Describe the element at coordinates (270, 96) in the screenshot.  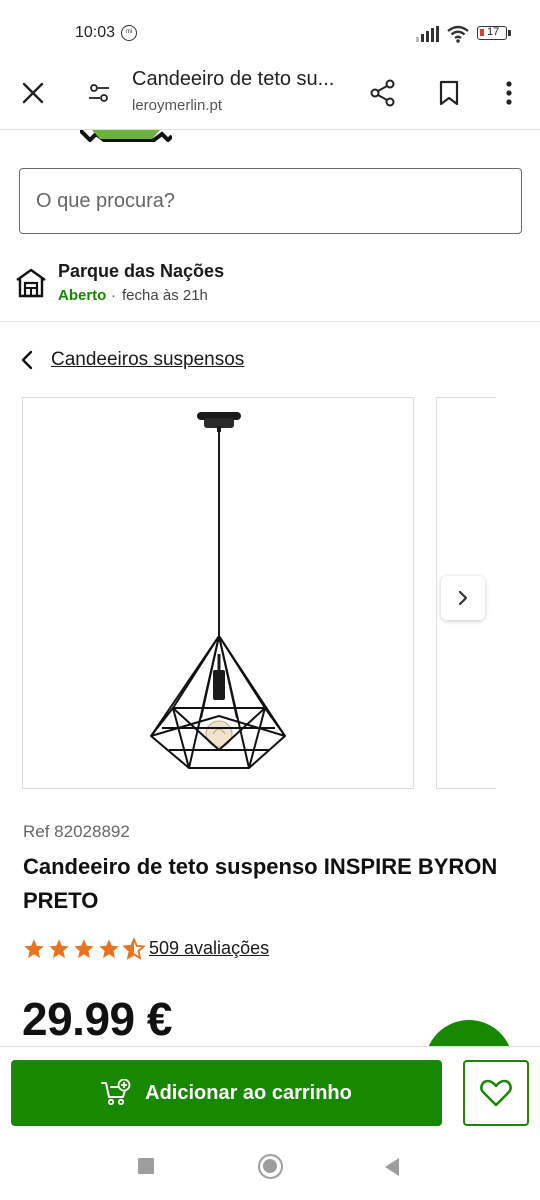
I see `browser-toolbar: Candeeiro de teto su... leroymerlin.pt` at that location.